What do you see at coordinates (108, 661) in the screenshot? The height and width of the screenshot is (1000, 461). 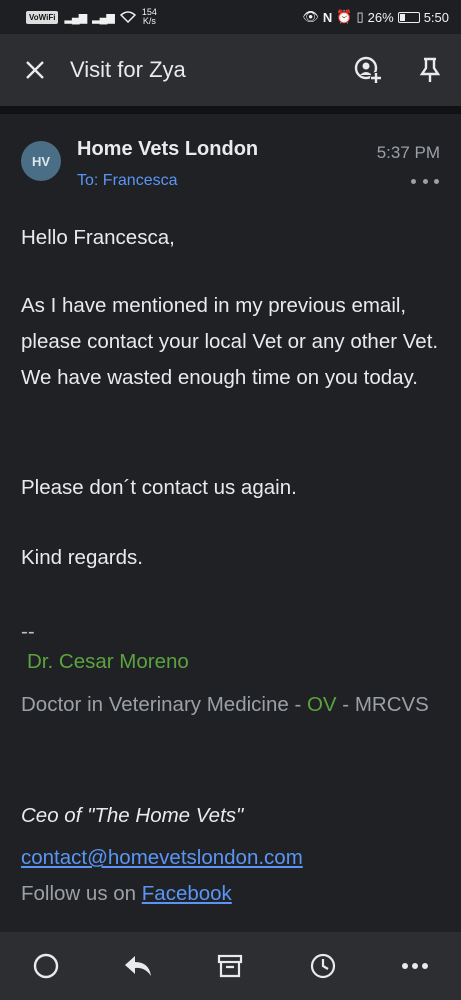 I see `signature-name: Dr. Cesar Moreno` at bounding box center [108, 661].